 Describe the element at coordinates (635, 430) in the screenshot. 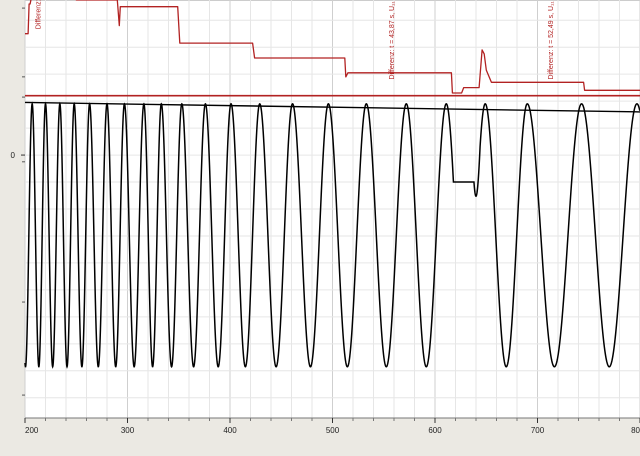

I see `x-tick-label: 80` at that location.